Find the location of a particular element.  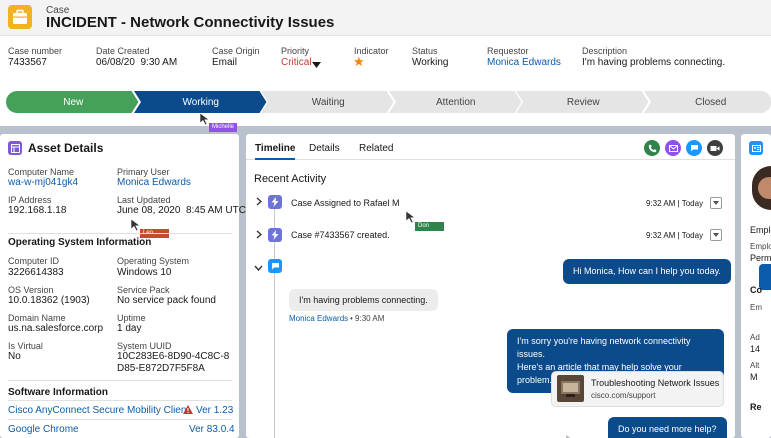

priority-value: Critical is located at coordinates (296, 62).